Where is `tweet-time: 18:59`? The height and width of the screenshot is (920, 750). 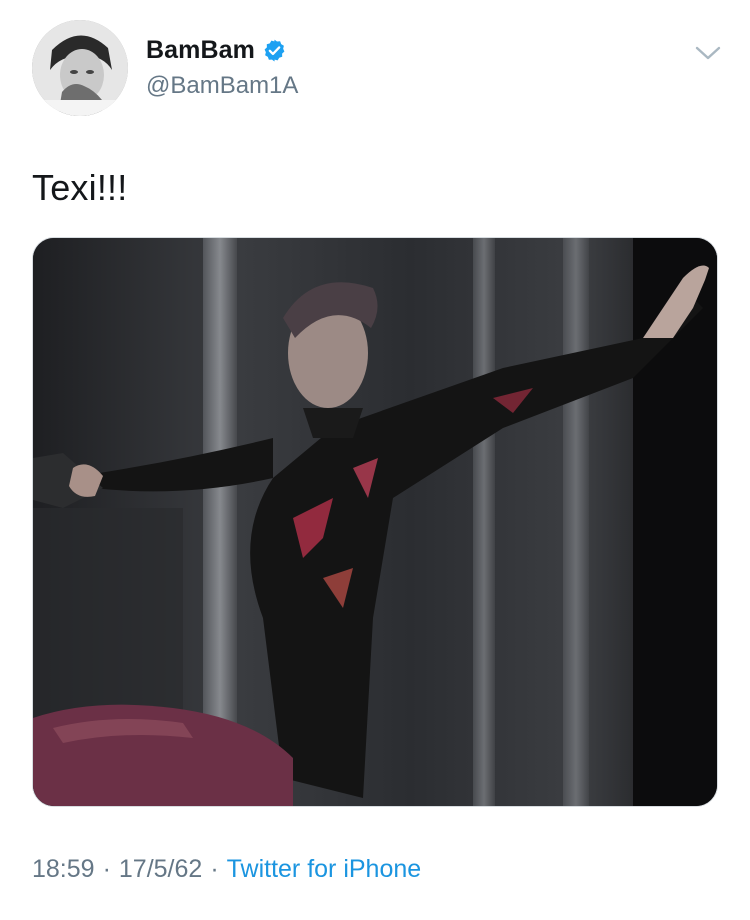 tweet-time: 18:59 is located at coordinates (63, 869).